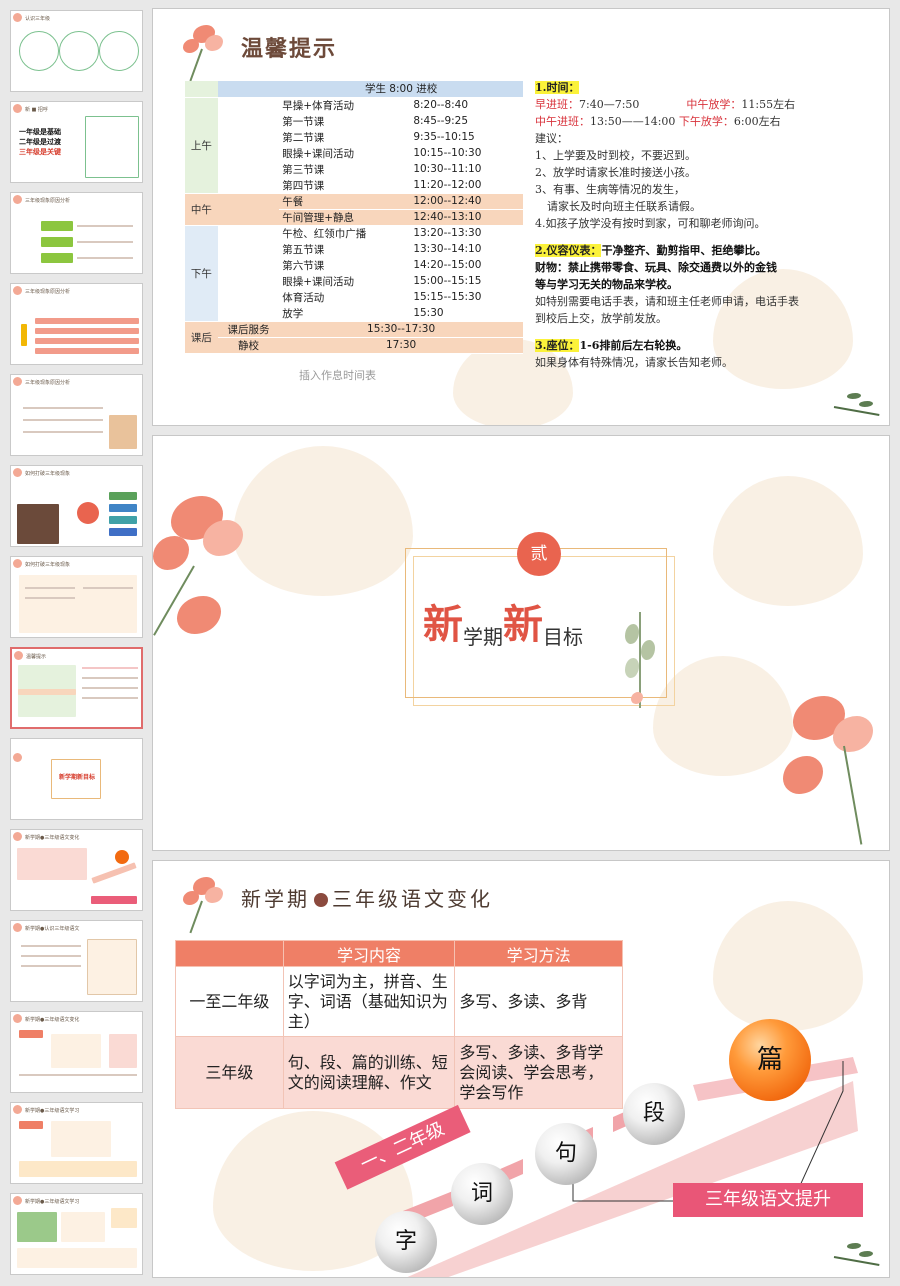 The width and height of the screenshot is (900, 1286). I want to click on group-pm: 下午, so click(201, 273).